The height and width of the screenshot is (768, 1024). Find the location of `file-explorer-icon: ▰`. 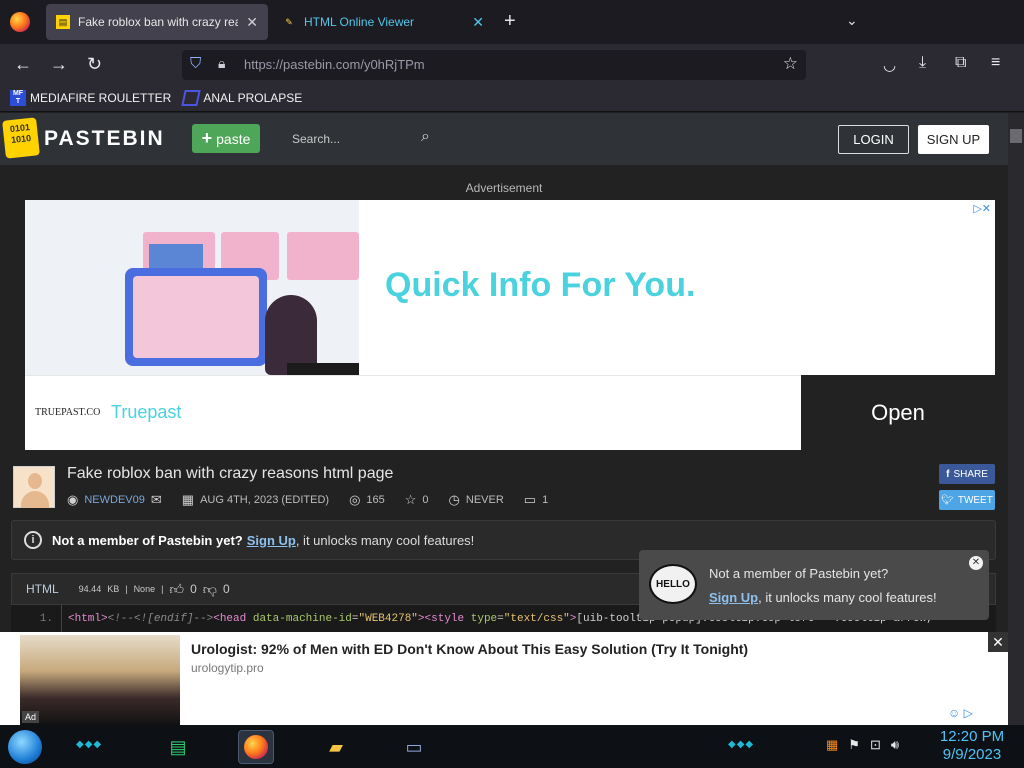

file-explorer-icon: ▰ is located at coordinates (336, 747).